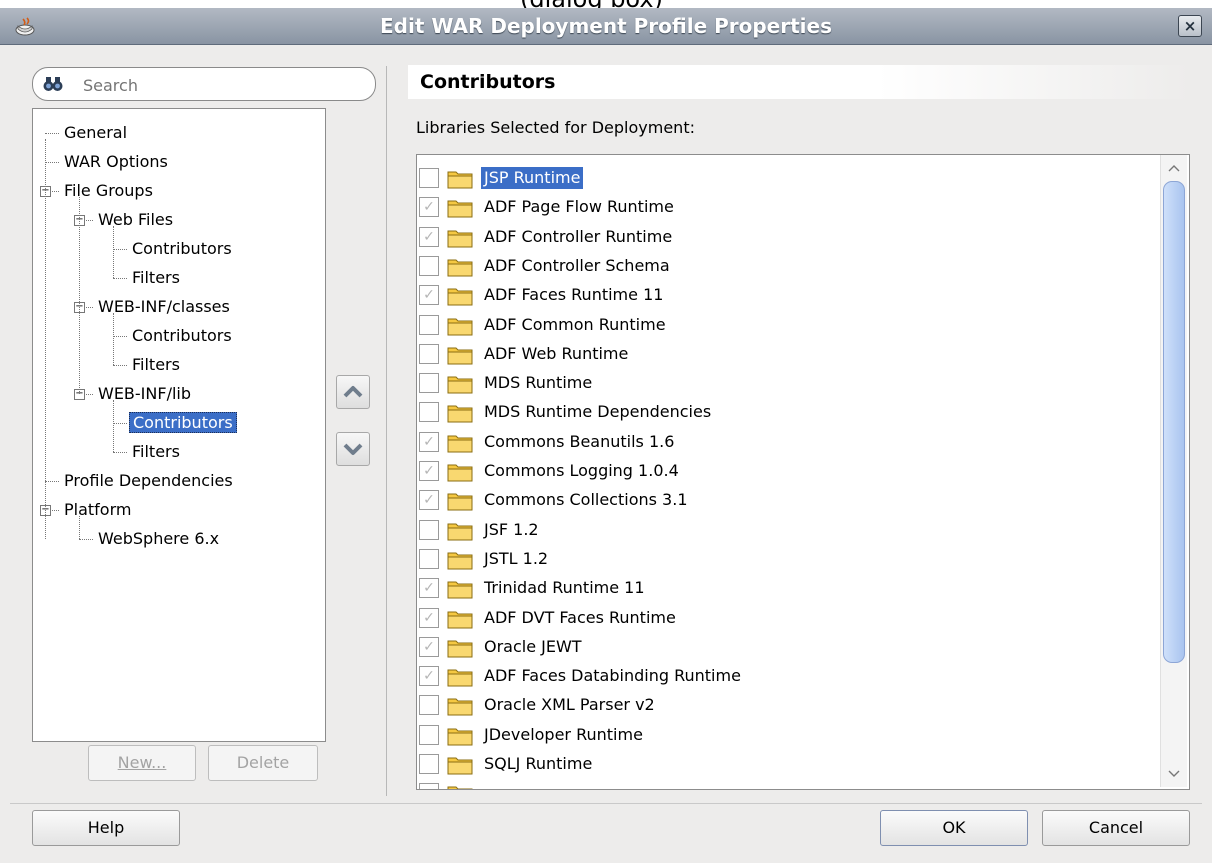 This screenshot has width=1212, height=863. I want to click on ok-button-label: OK, so click(954, 827).